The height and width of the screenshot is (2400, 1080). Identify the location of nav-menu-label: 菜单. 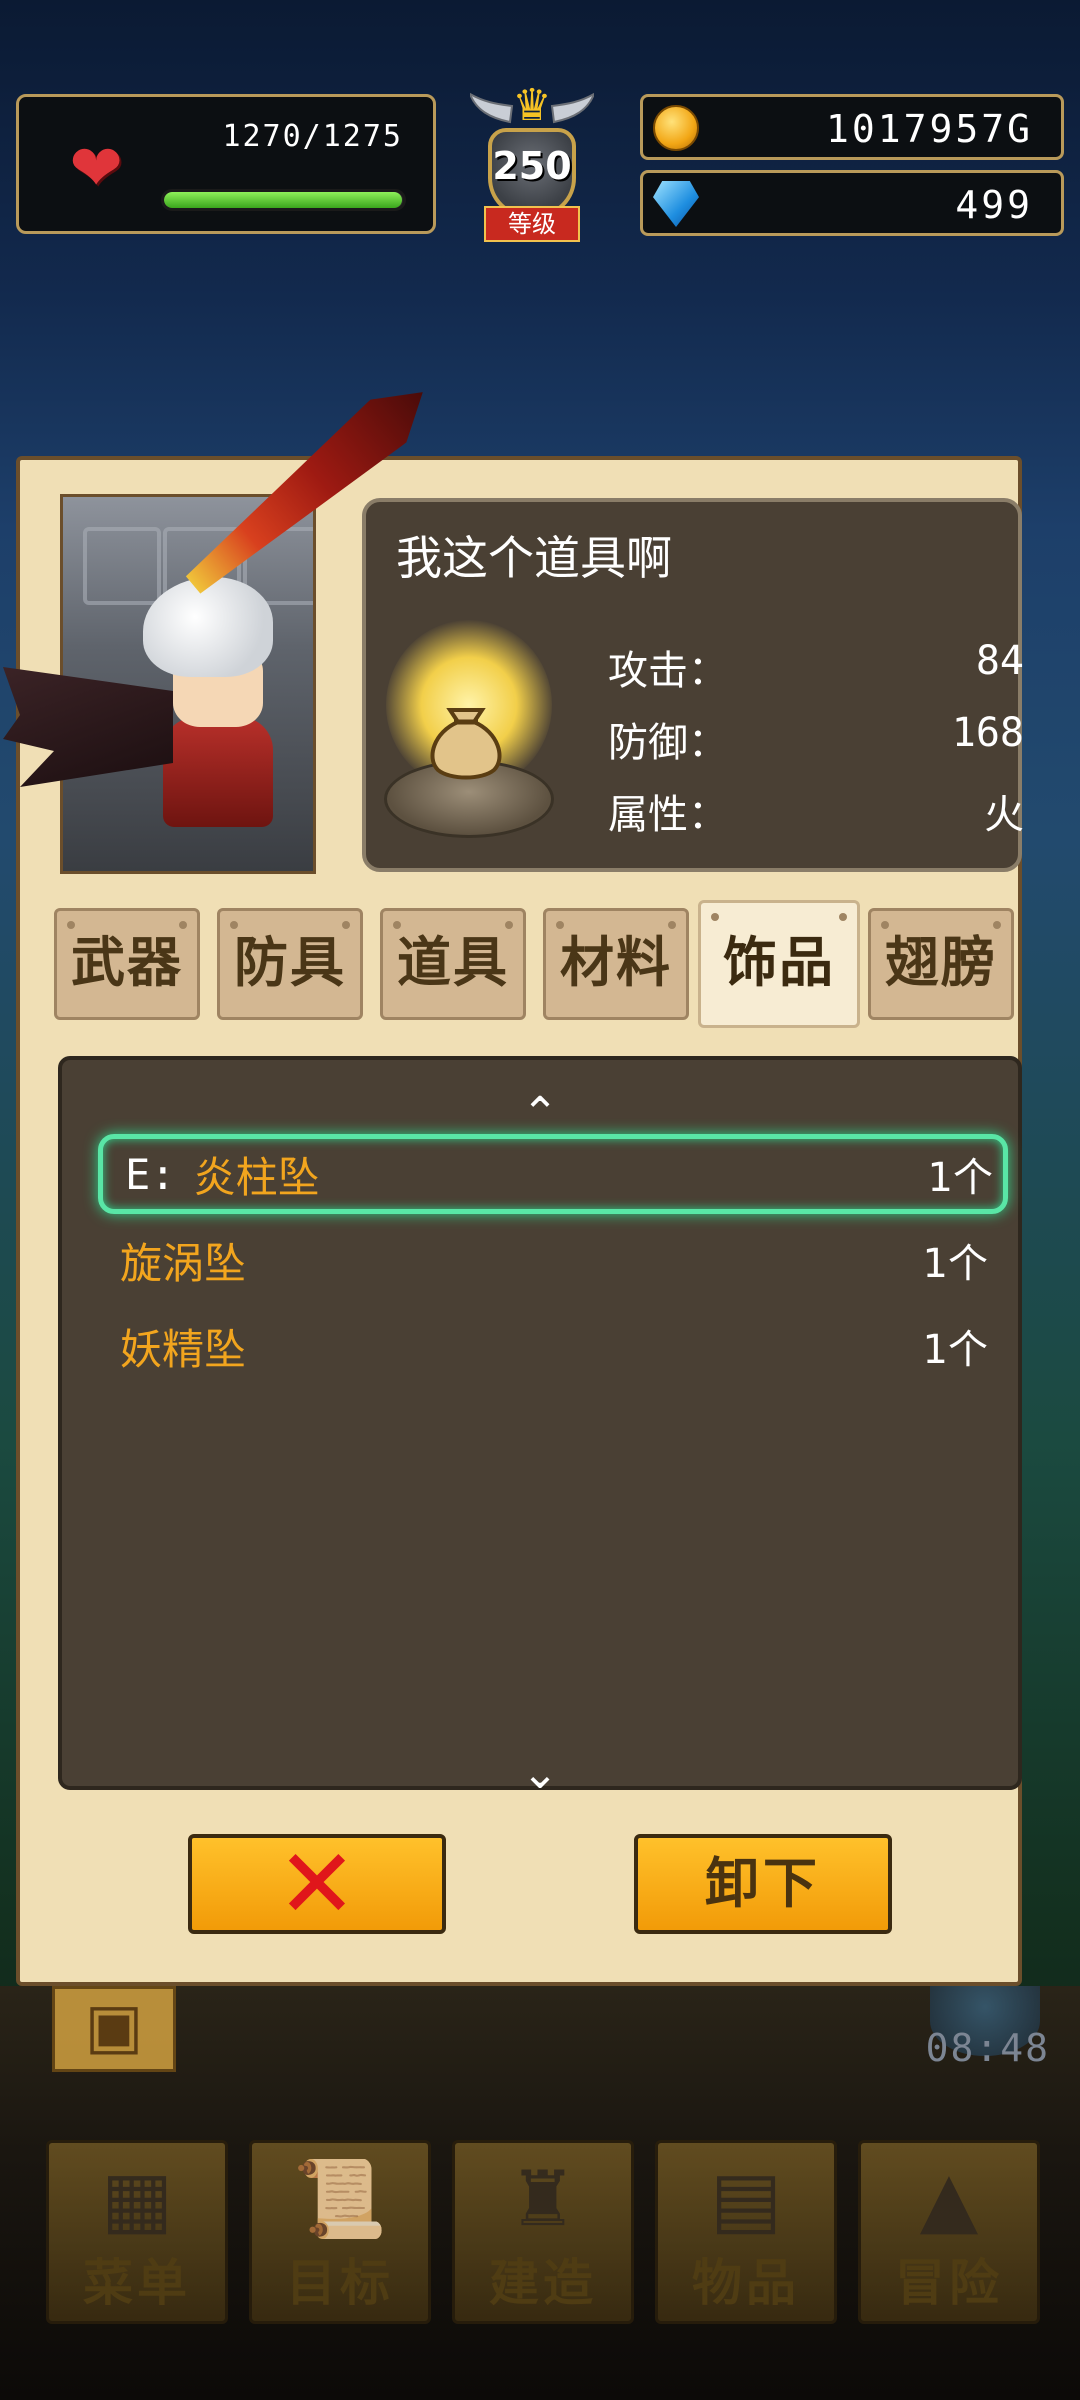
(137, 2283).